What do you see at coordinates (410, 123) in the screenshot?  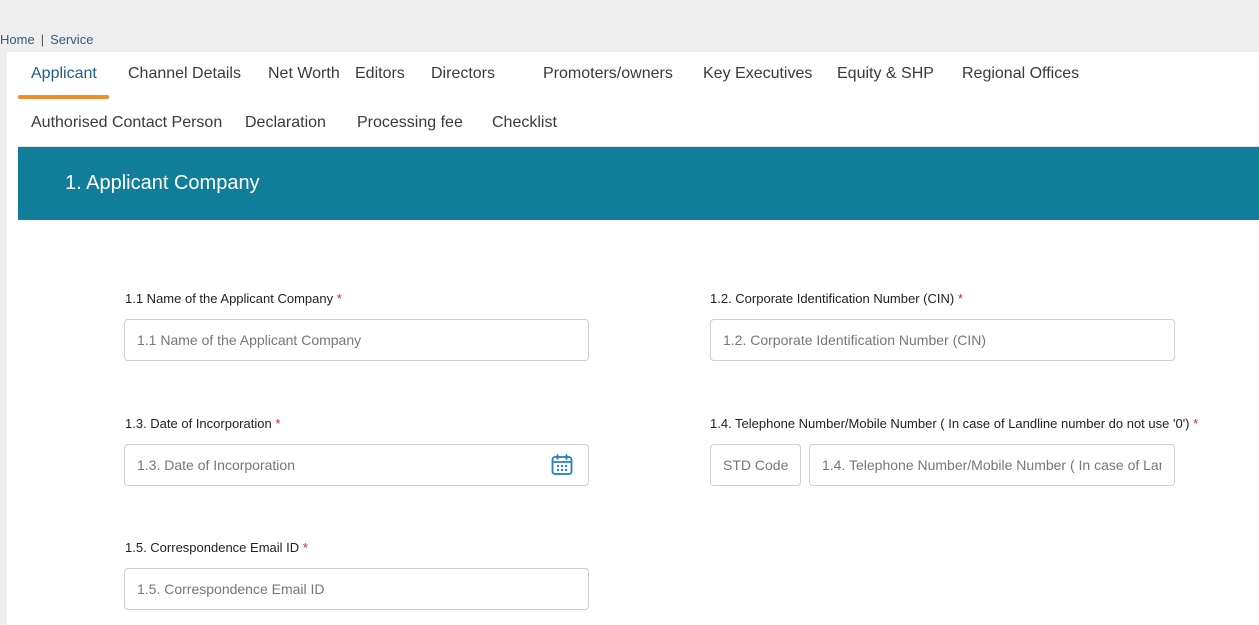 I see `tab-processing-fee: Processing fee` at bounding box center [410, 123].